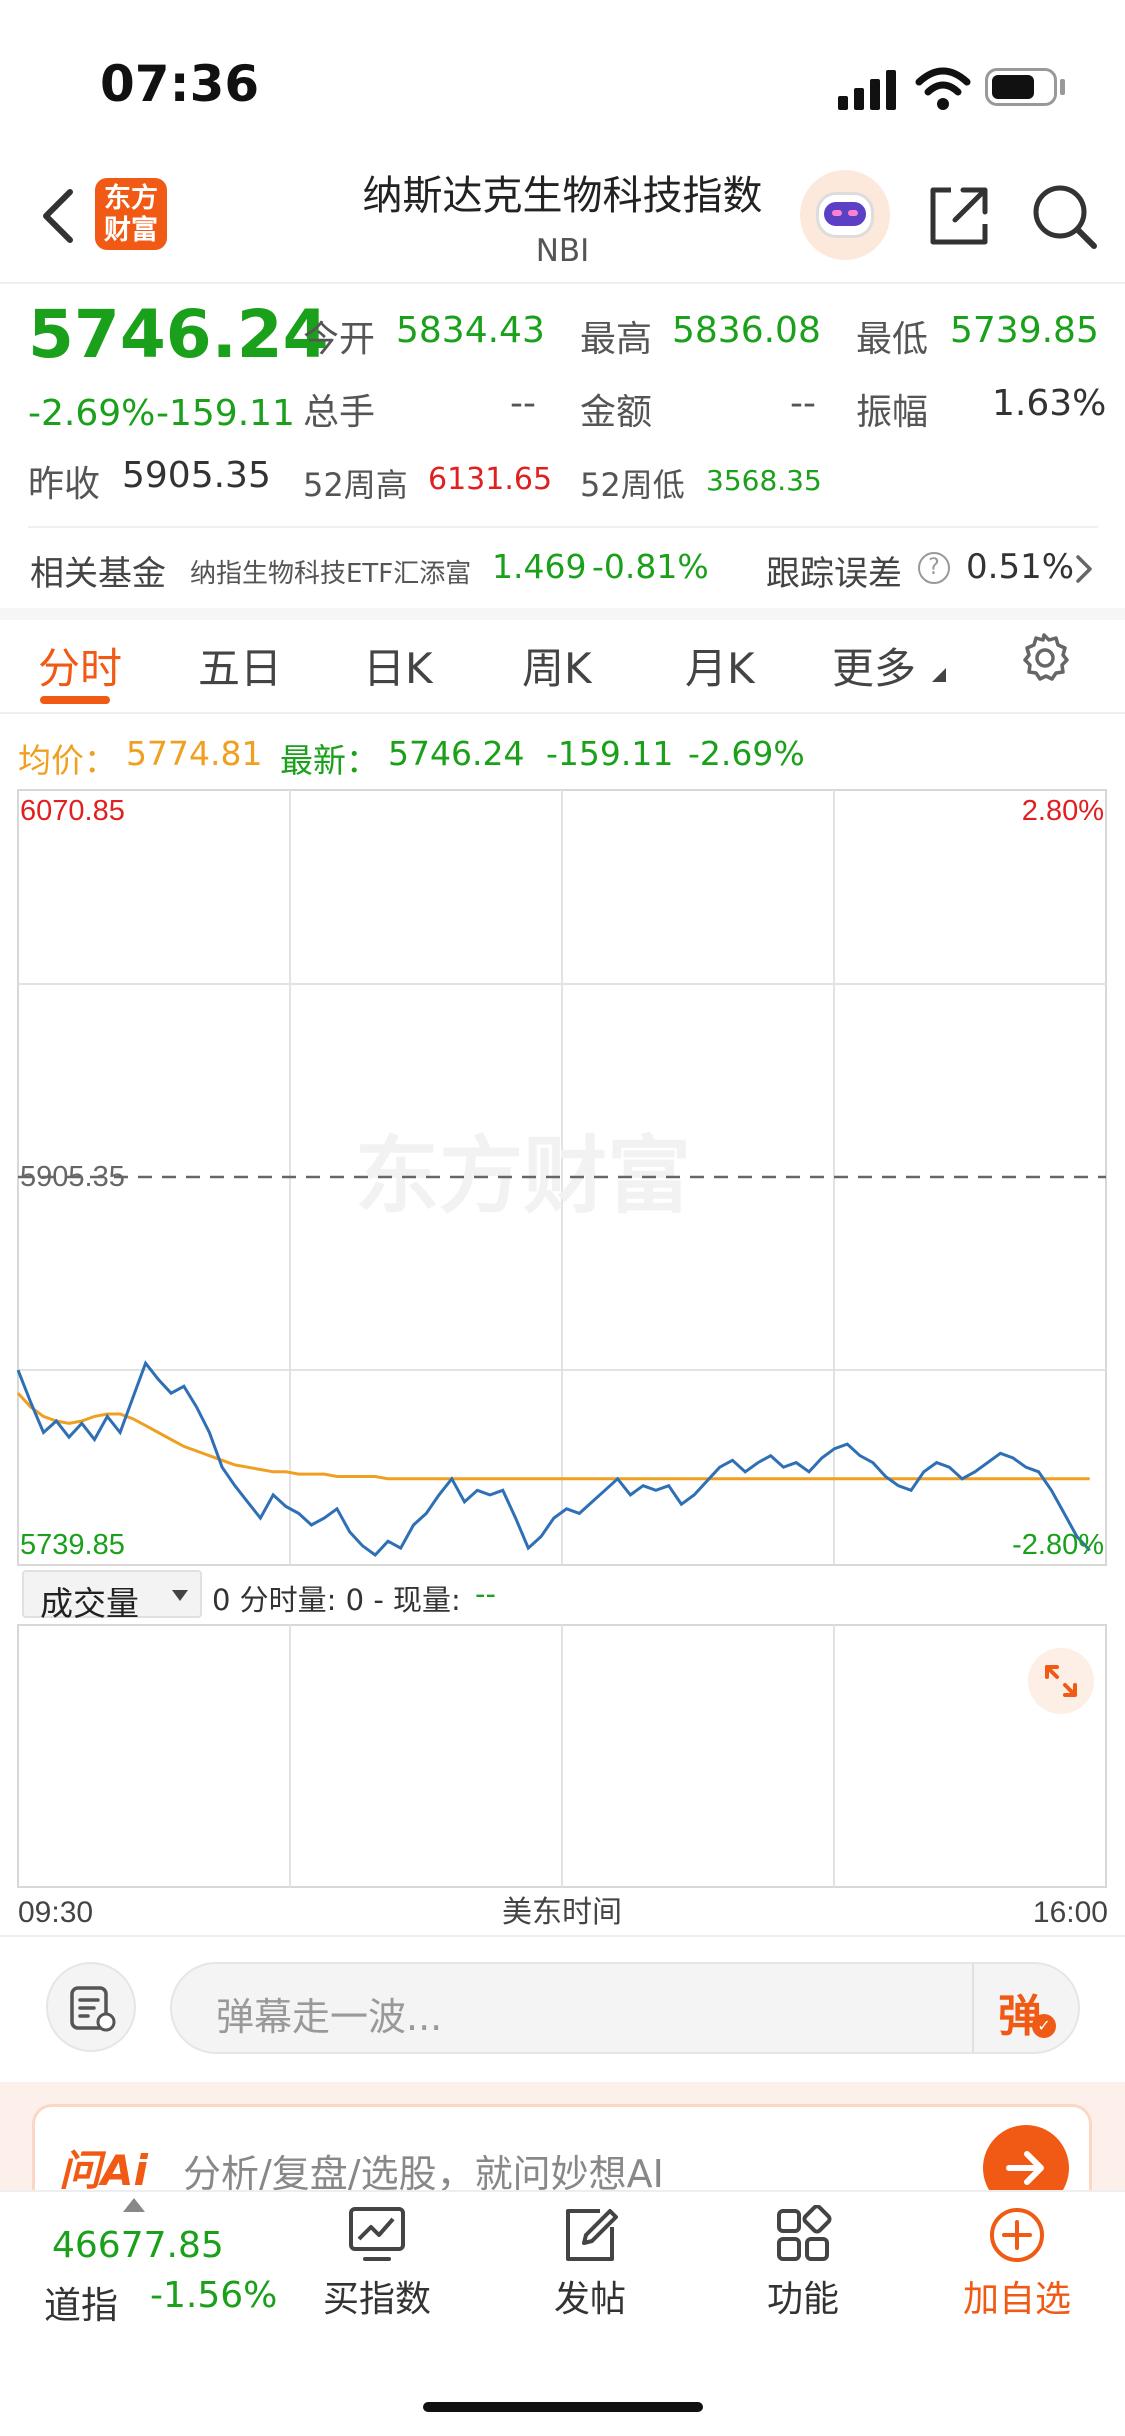 This screenshot has height=2436, width=1125. I want to click on grid-apps-icon, so click(804, 2233).